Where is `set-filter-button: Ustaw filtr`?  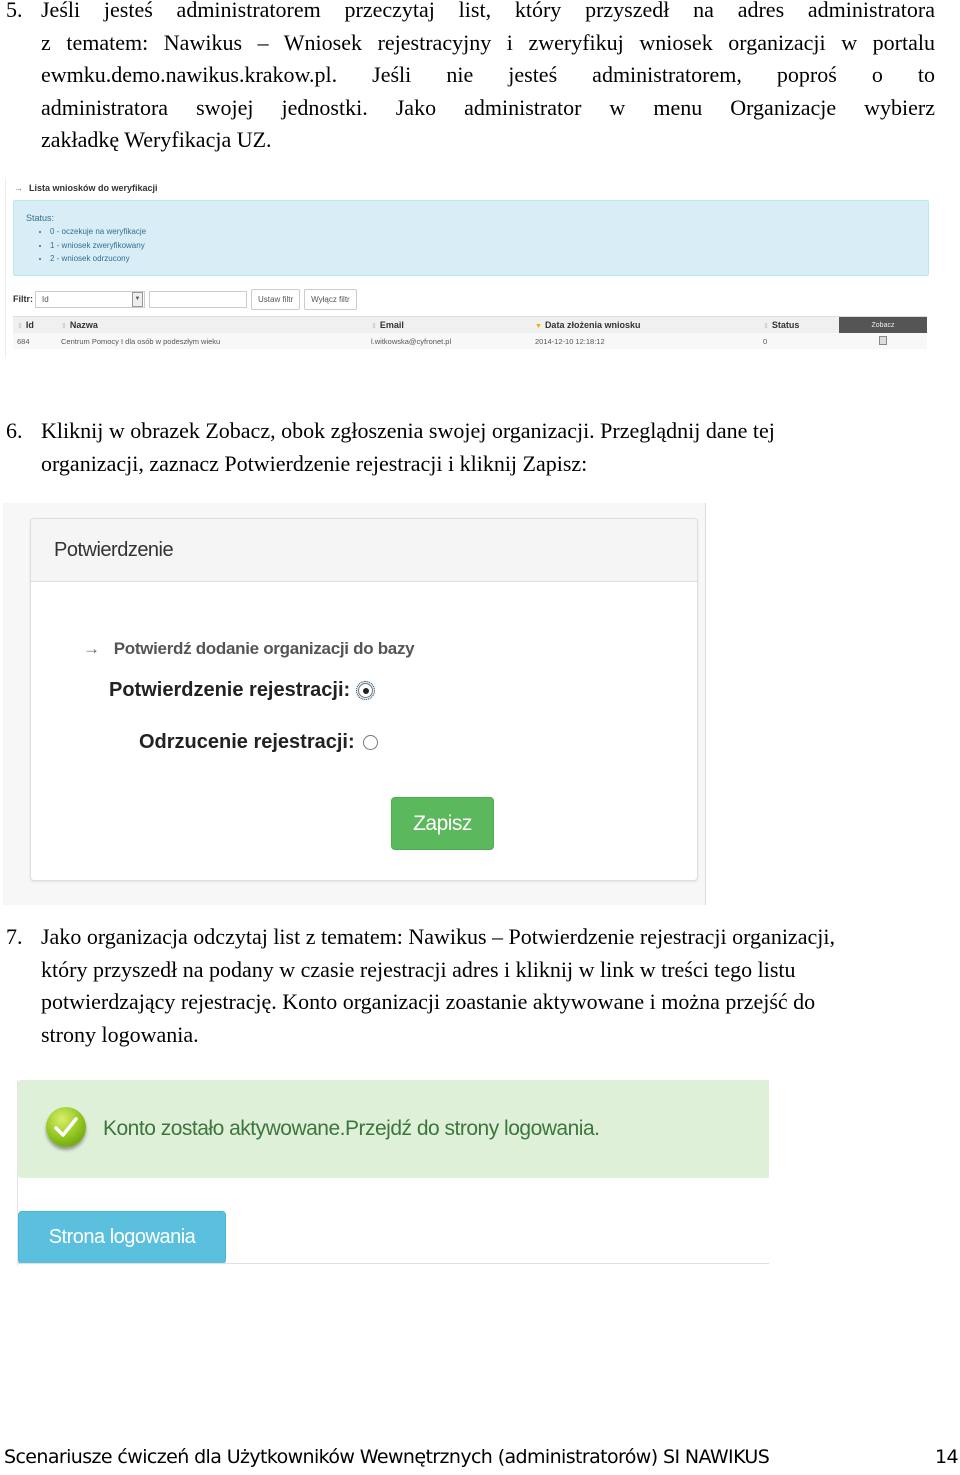
set-filter-button: Ustaw filtr is located at coordinates (276, 299).